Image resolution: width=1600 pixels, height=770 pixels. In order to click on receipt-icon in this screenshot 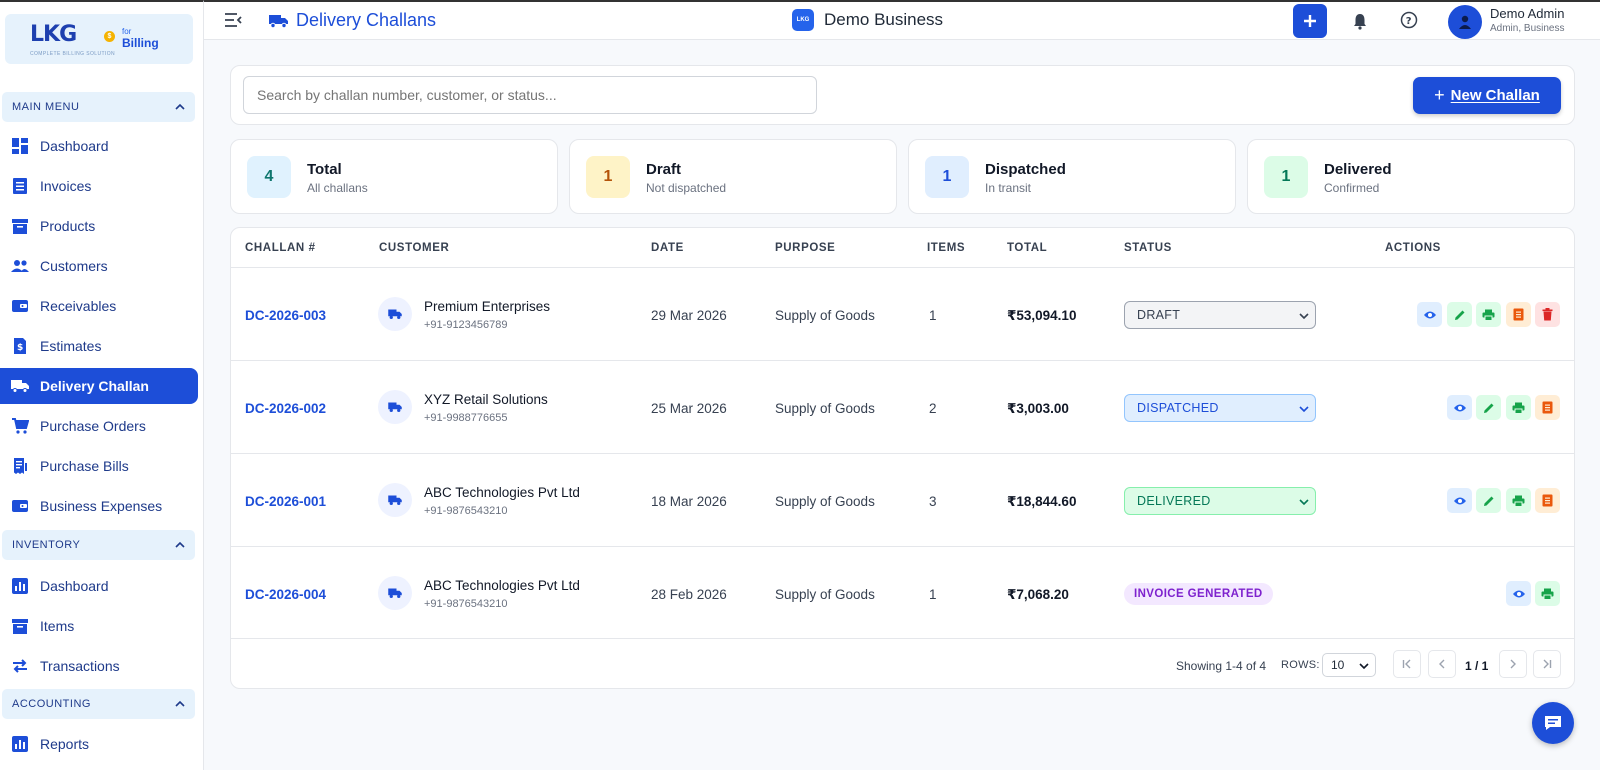, I will do `click(20, 466)`.